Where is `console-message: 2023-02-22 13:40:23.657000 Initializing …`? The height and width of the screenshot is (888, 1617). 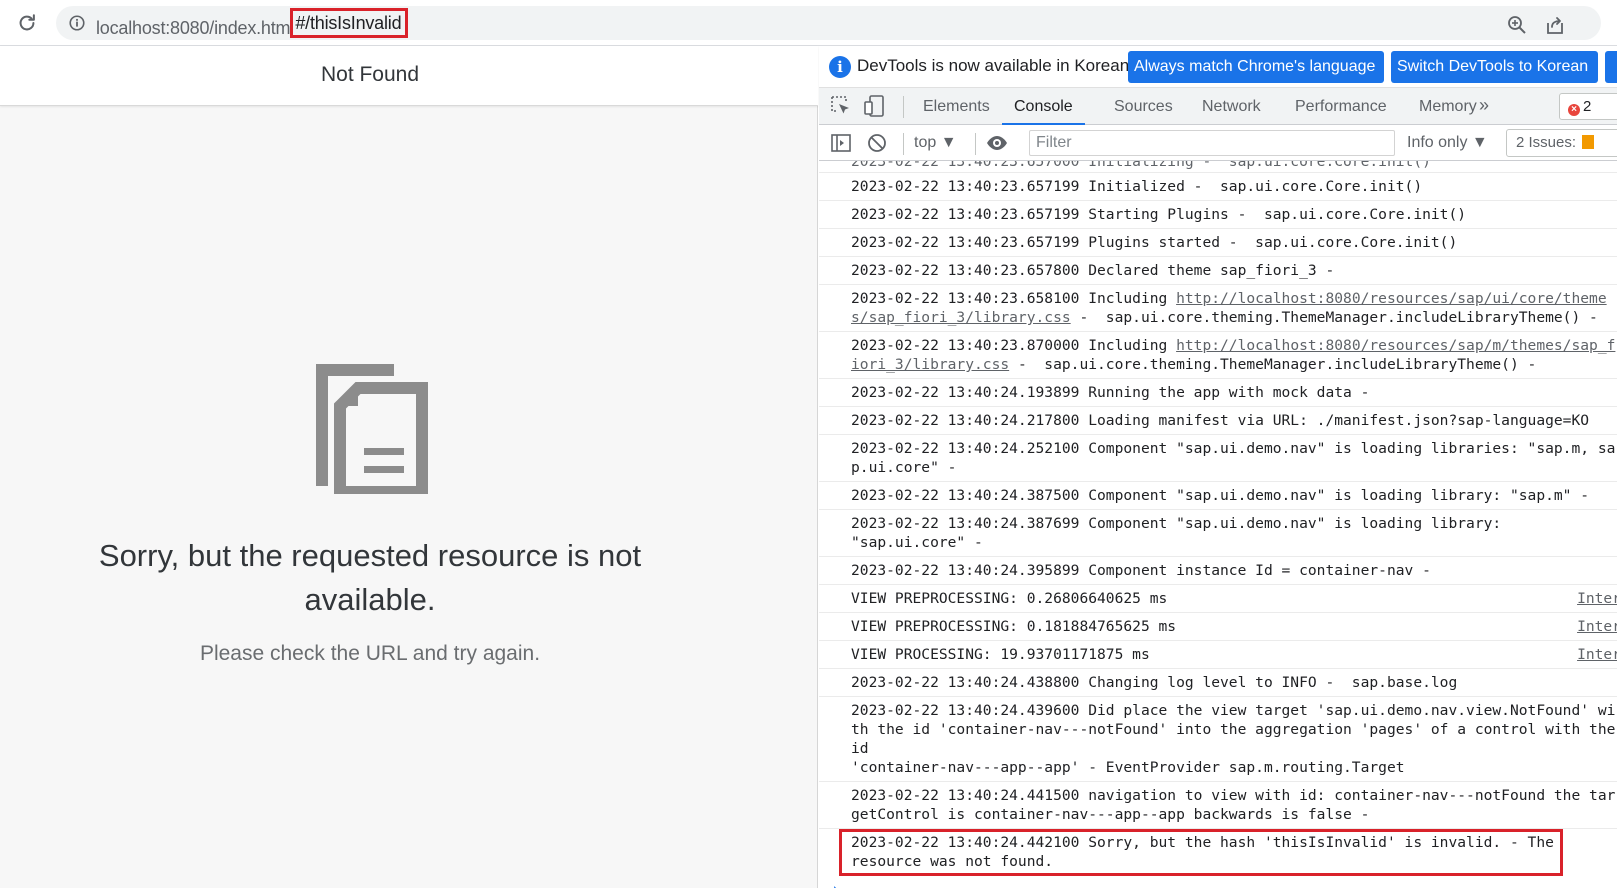 console-message: 2023-02-22 13:40:23.657000 Initializing … is located at coordinates (1218, 167).